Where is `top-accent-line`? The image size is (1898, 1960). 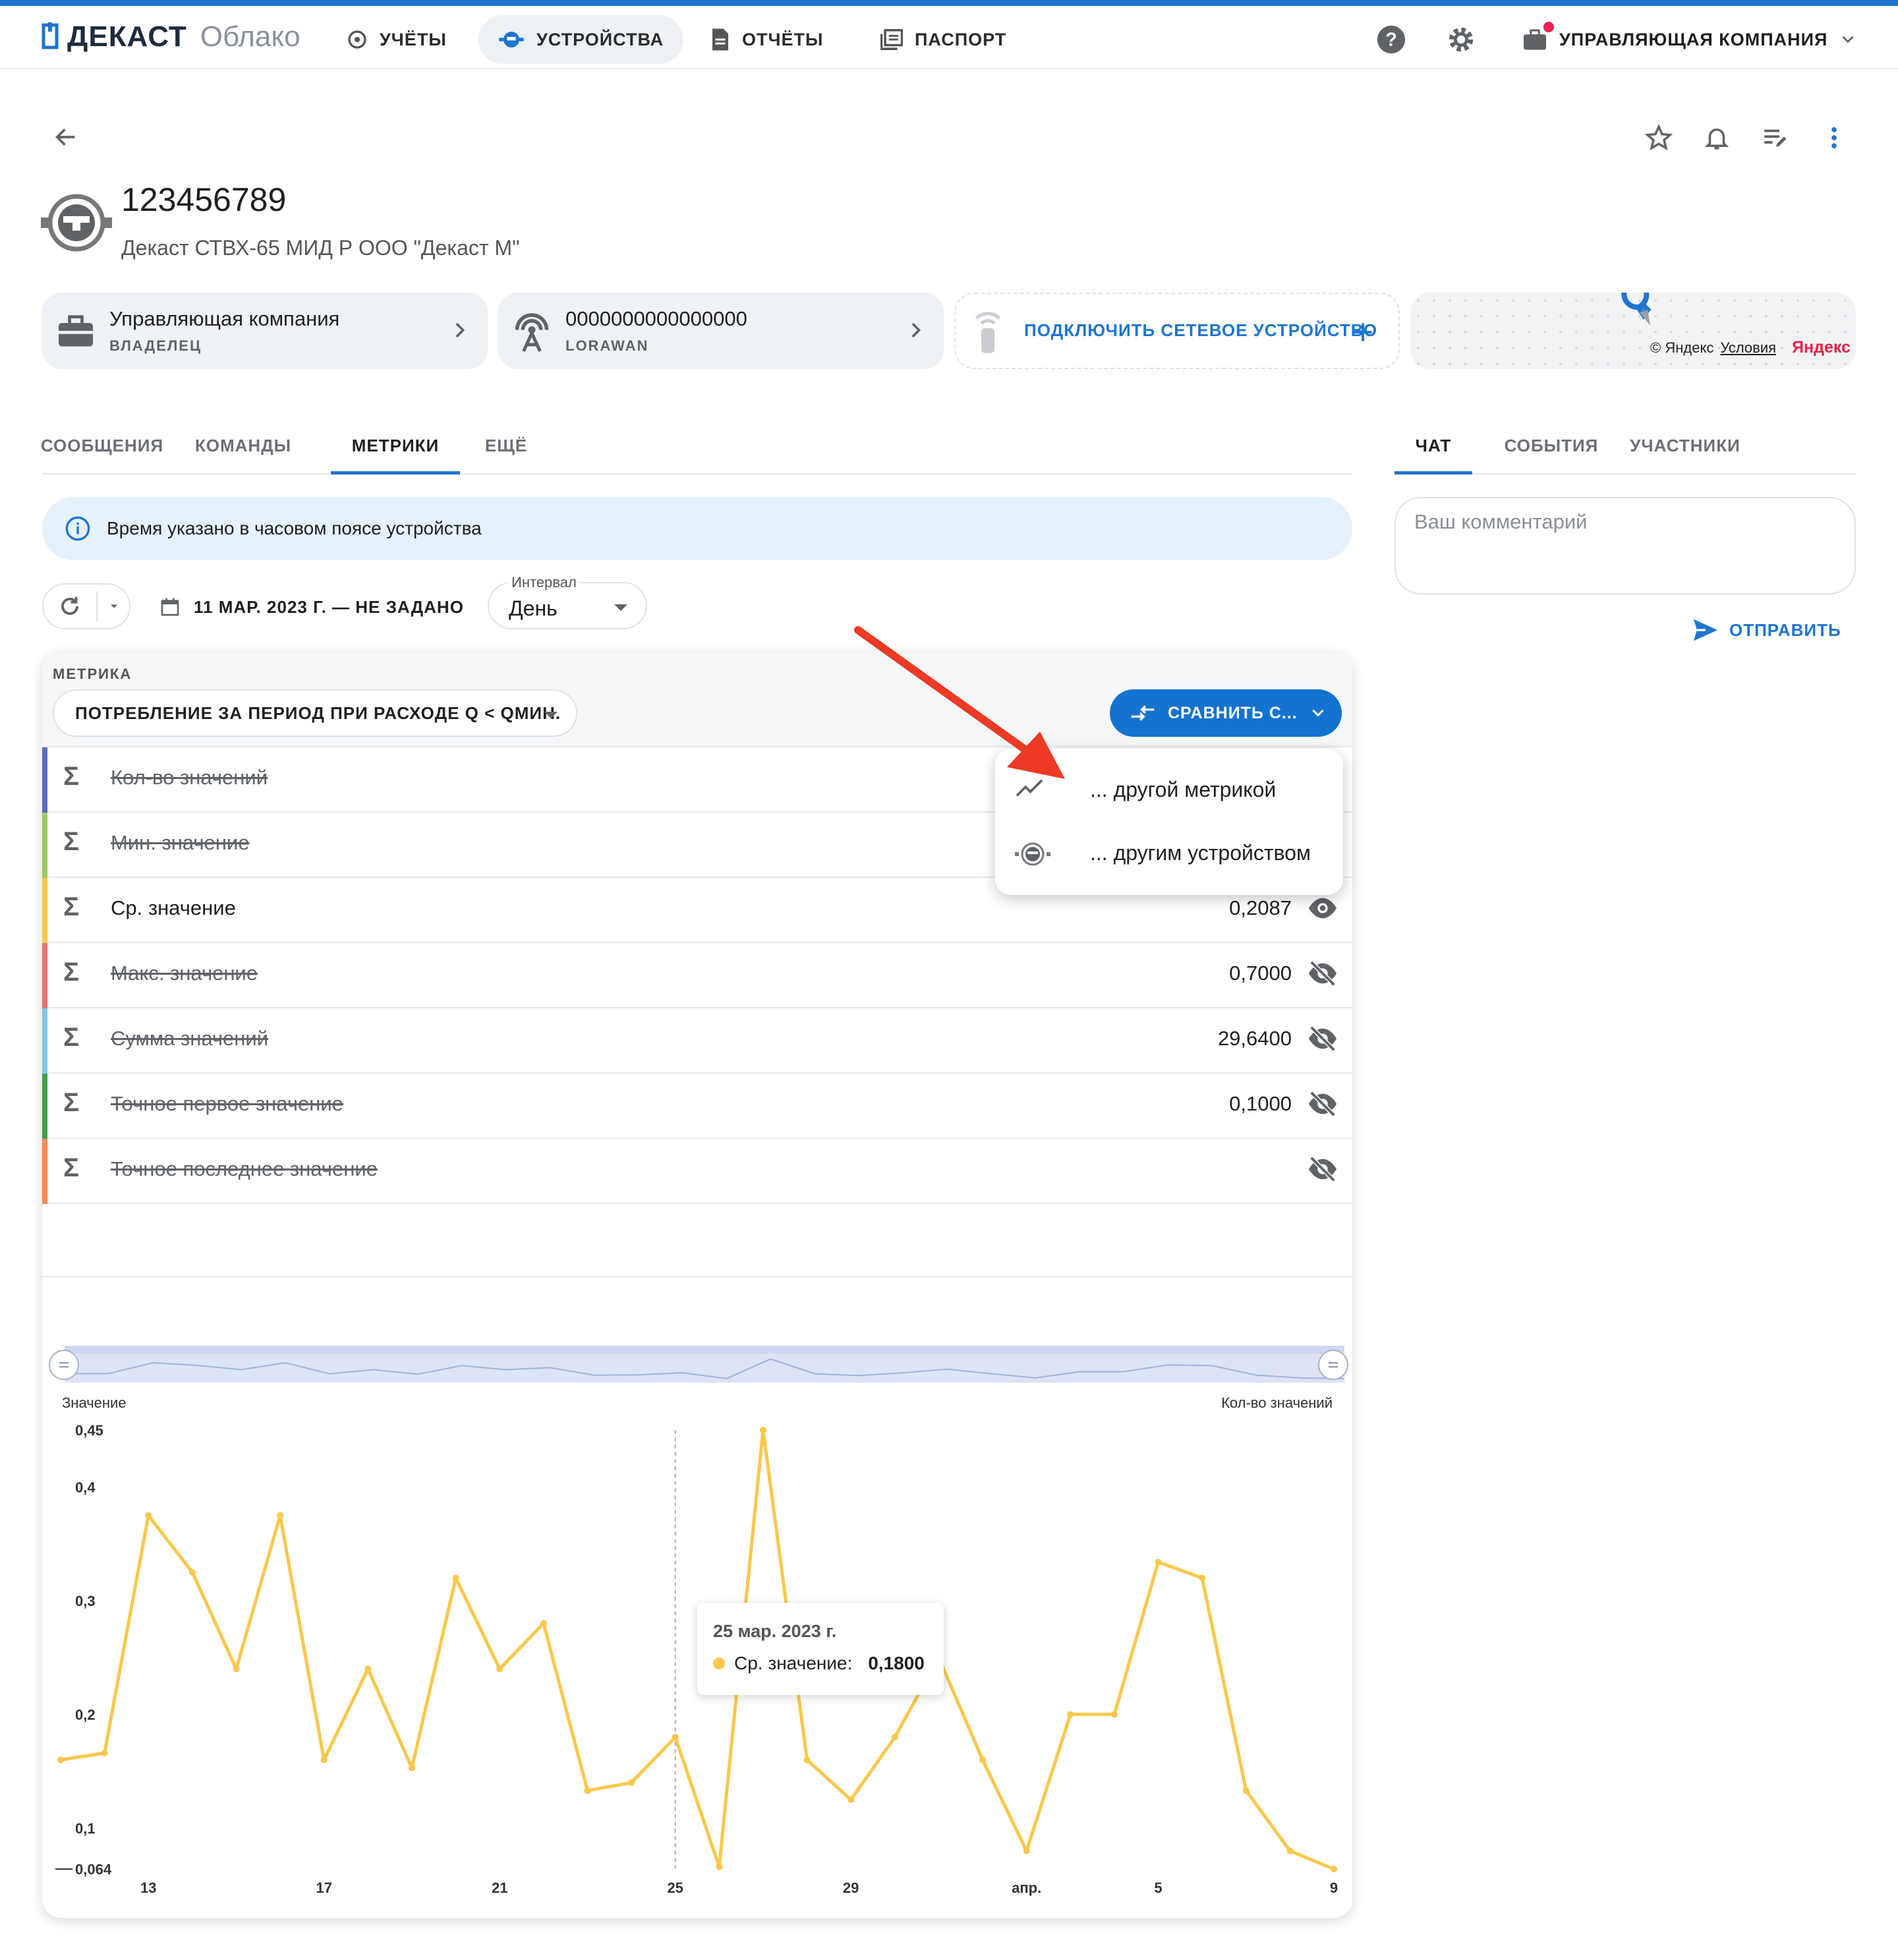 top-accent-line is located at coordinates (949, 3).